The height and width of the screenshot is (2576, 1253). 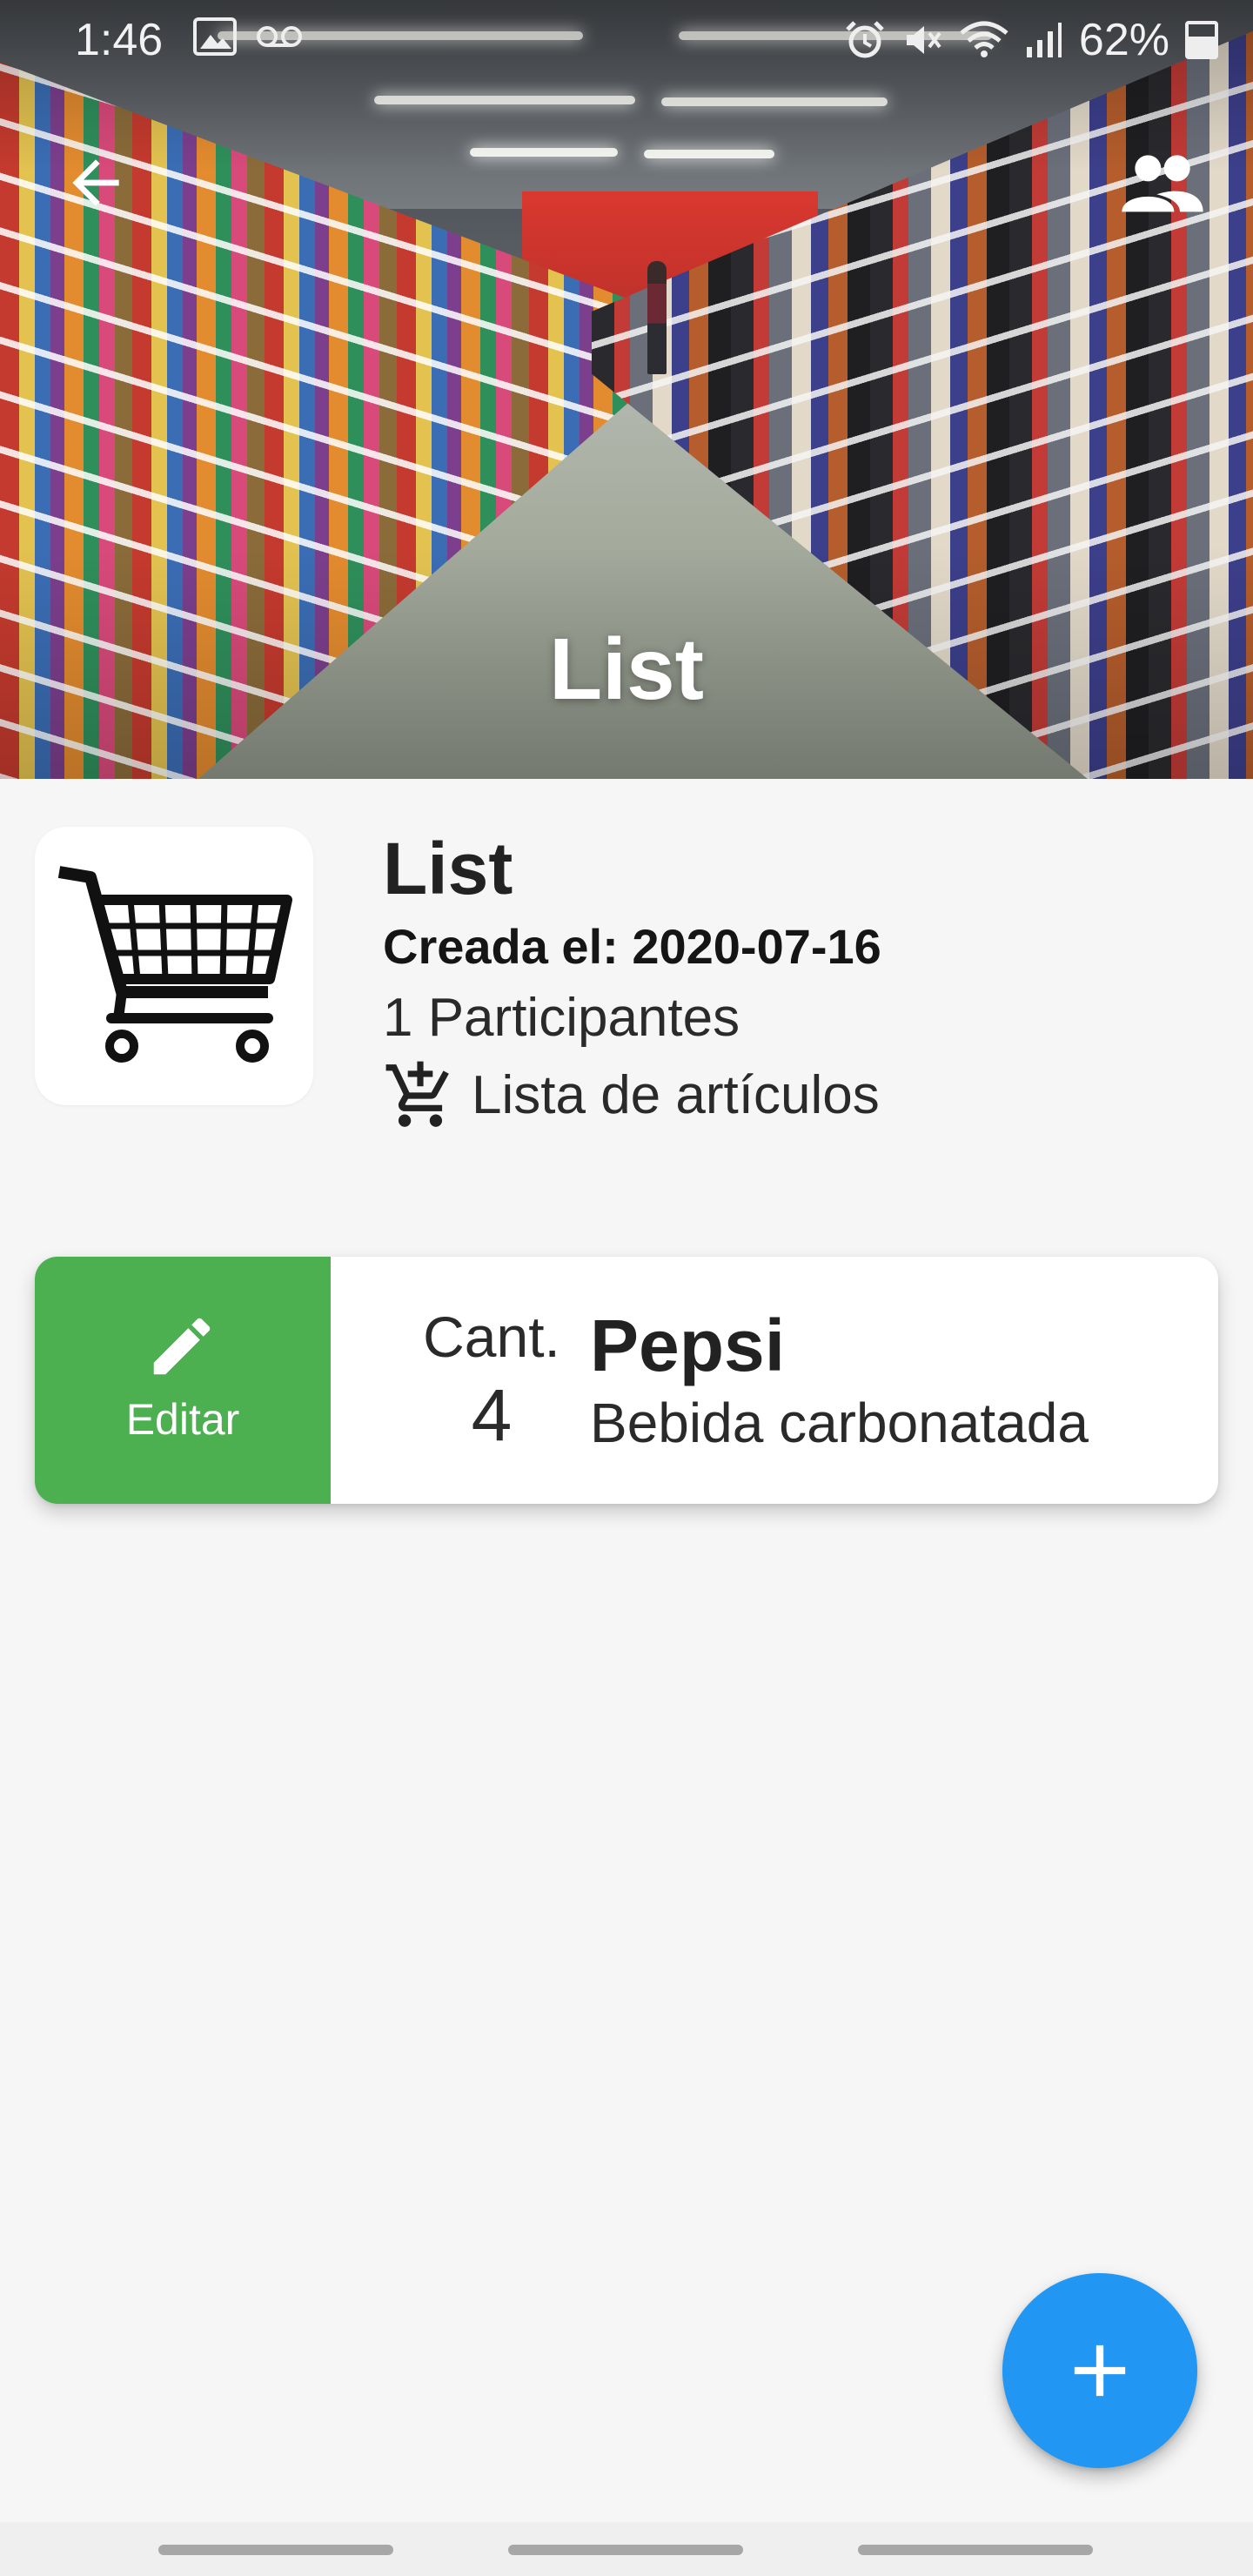 What do you see at coordinates (676, 1095) in the screenshot?
I see `items-list-label: Lista de artículos` at bounding box center [676, 1095].